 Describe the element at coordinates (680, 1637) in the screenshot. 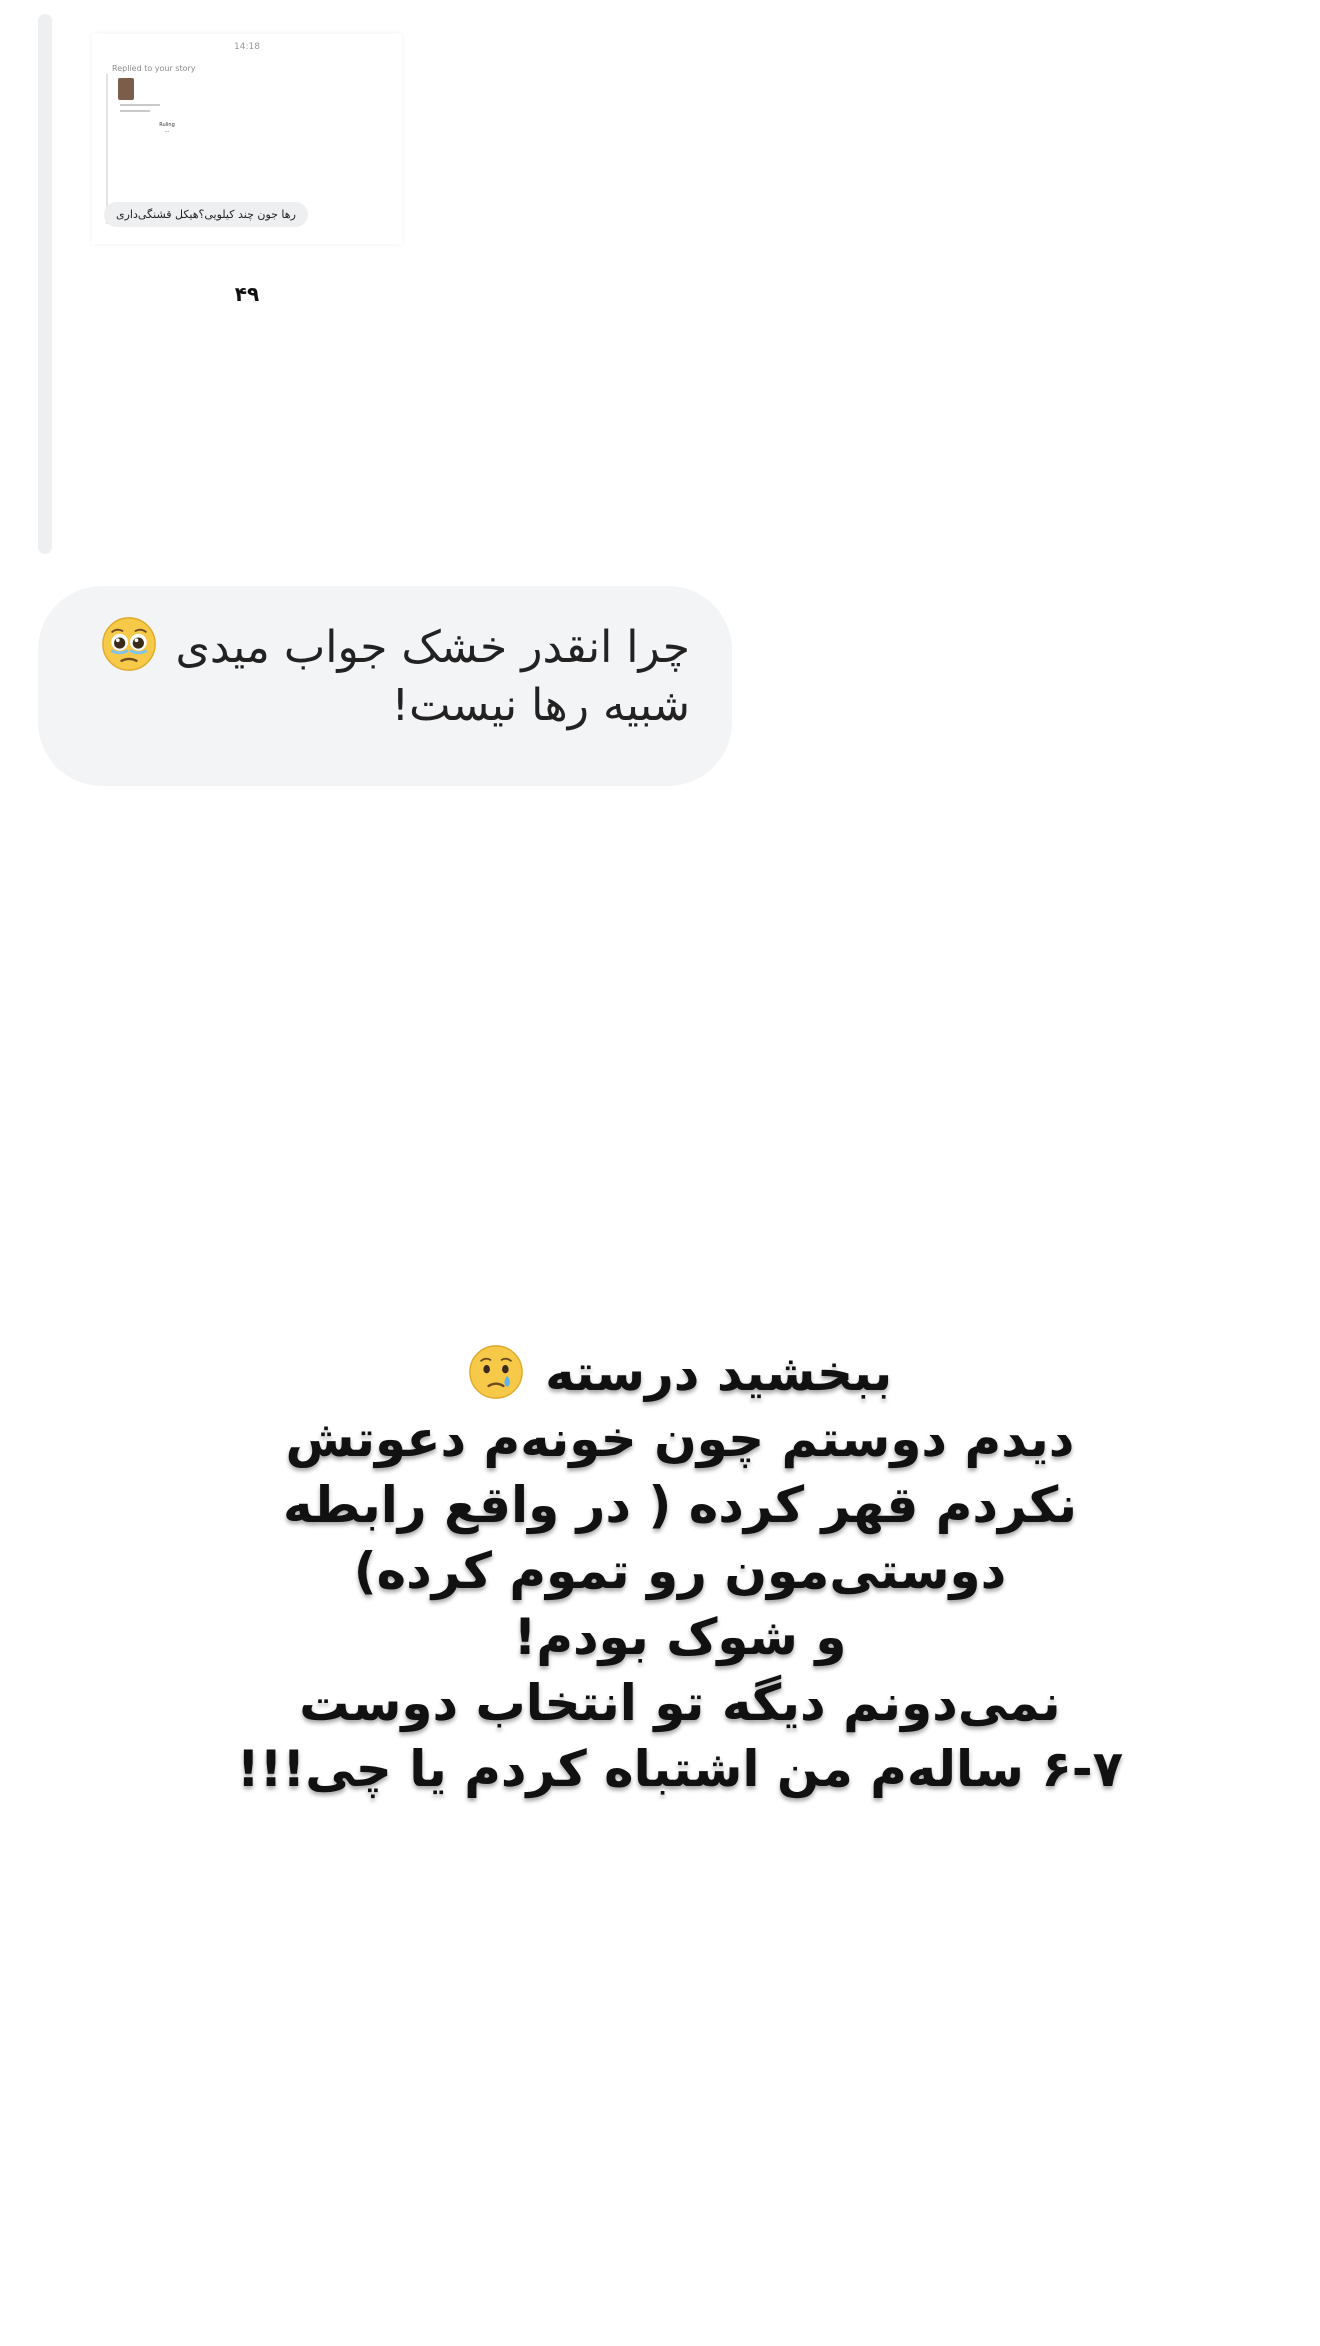

I see `caption-line-5: و شوک بودم!` at that location.